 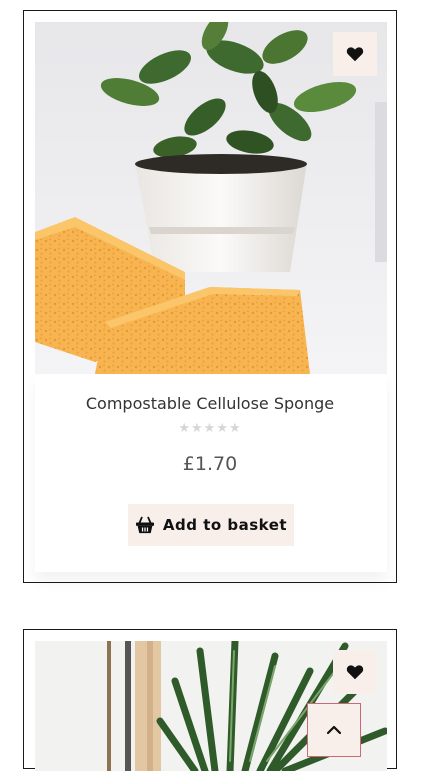 What do you see at coordinates (210, 464) in the screenshot?
I see `product-price: £1.70` at bounding box center [210, 464].